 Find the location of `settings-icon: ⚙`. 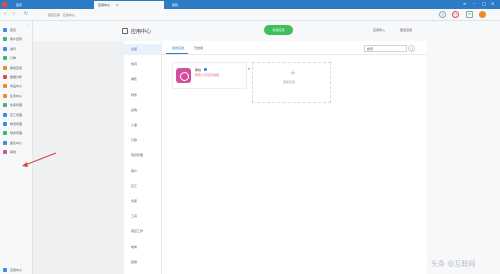

settings-icon: ⚙ is located at coordinates (469, 14).